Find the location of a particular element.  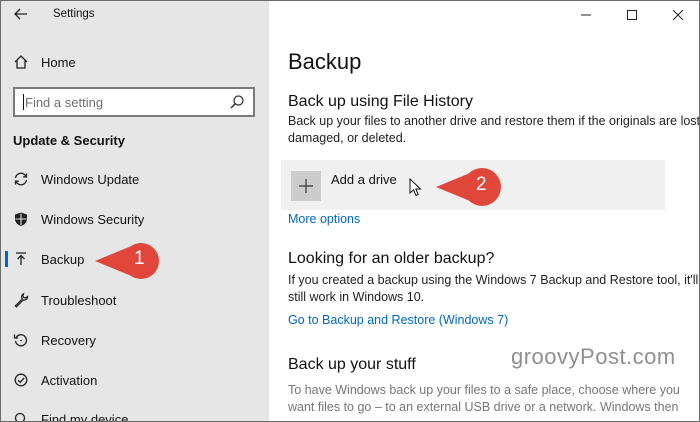

shield-icon is located at coordinates (21, 219).